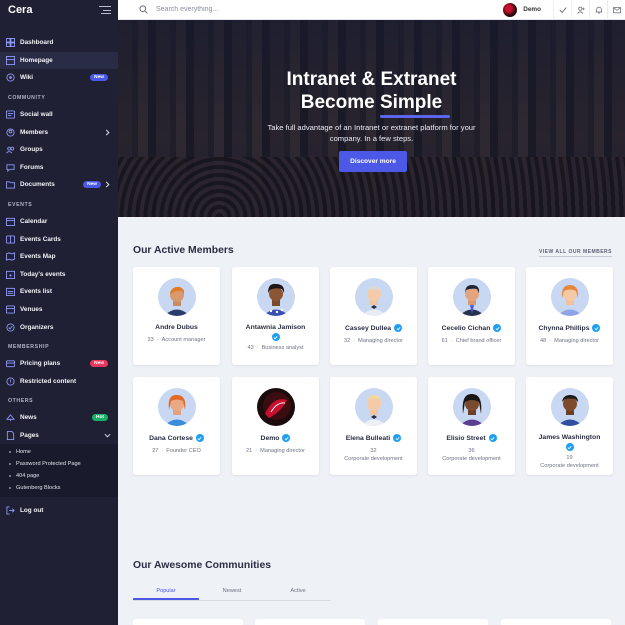  Describe the element at coordinates (37, 185) in the screenshot. I see `sidebar-item-label: Documents` at that location.